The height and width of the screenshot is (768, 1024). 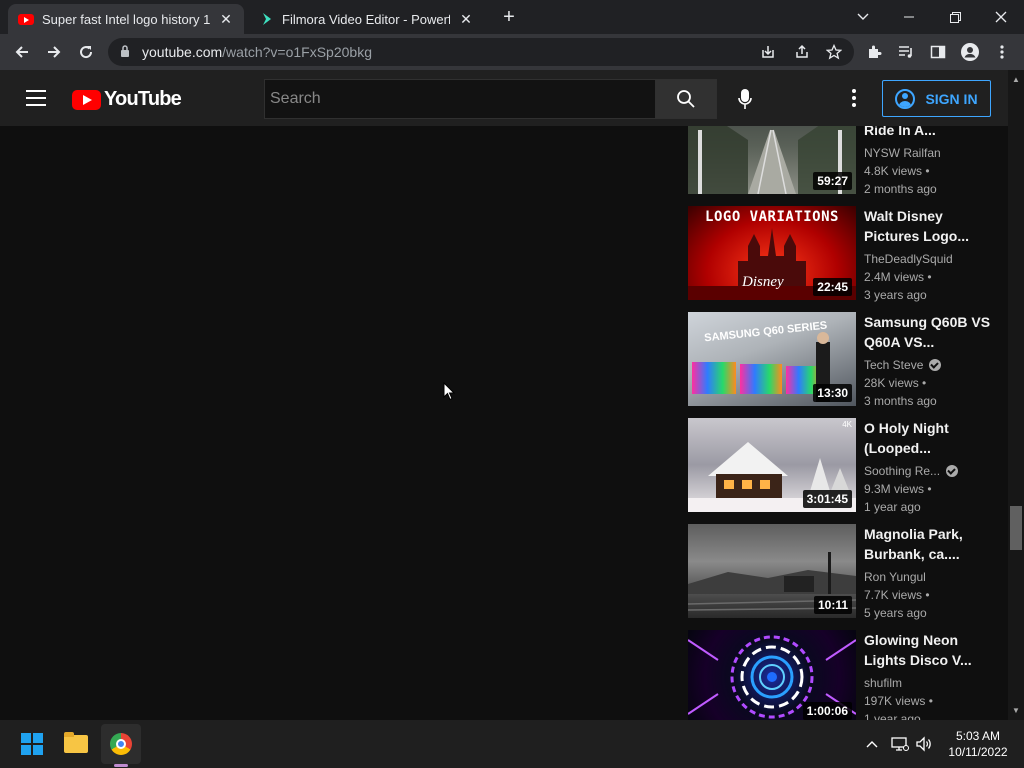 I want to click on mouse-cursor-icon, so click(x=449, y=391).